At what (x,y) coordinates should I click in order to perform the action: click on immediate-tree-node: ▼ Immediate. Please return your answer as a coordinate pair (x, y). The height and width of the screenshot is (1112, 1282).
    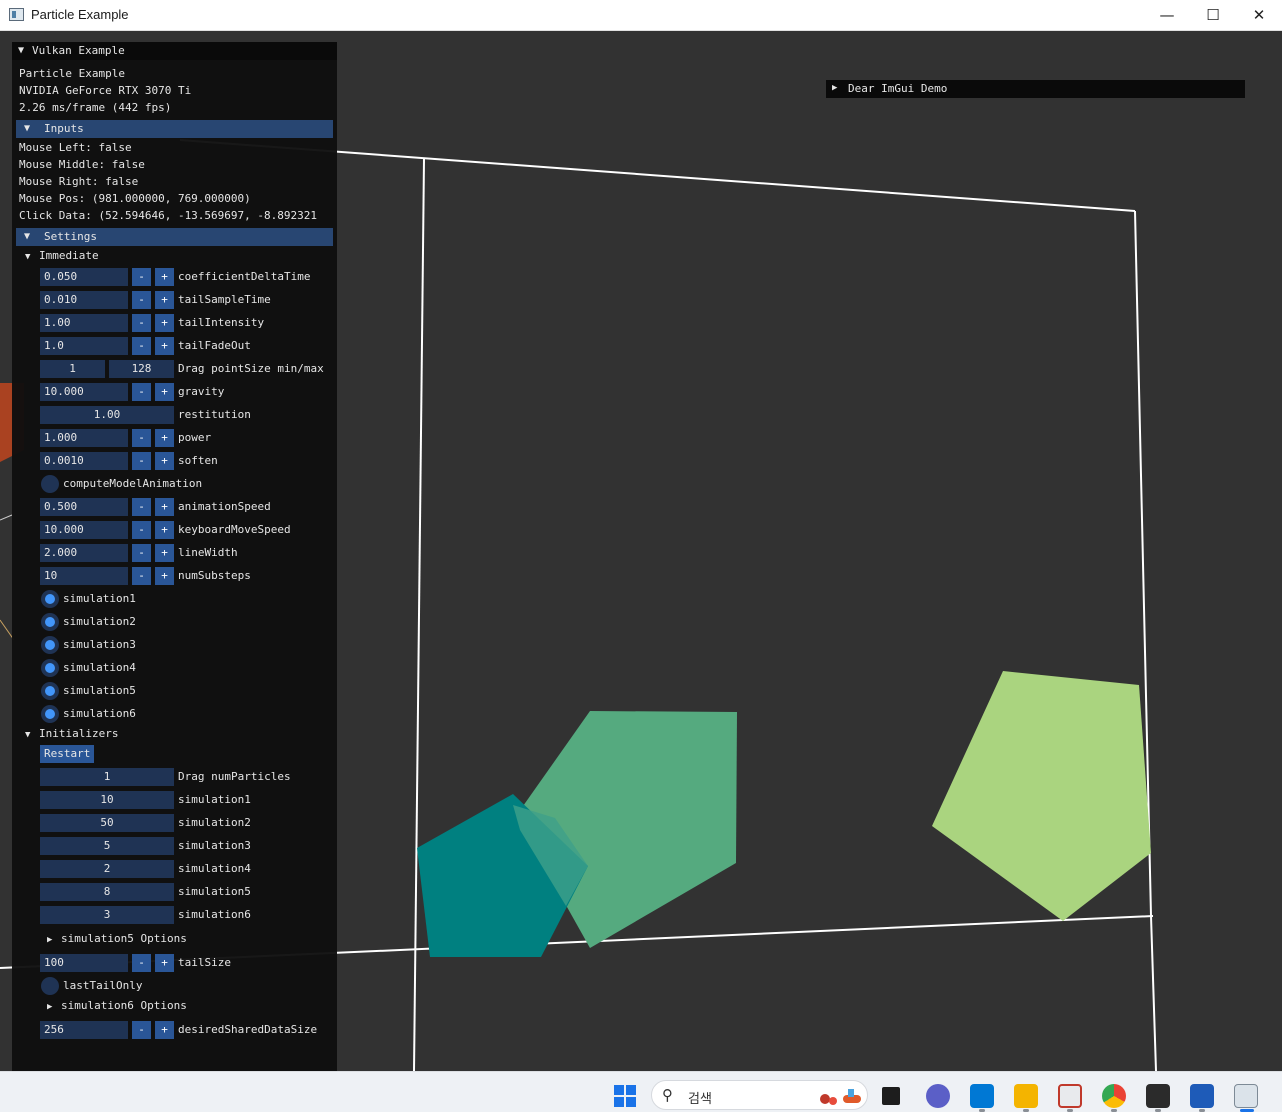
    Looking at the image, I should click on (62, 255).